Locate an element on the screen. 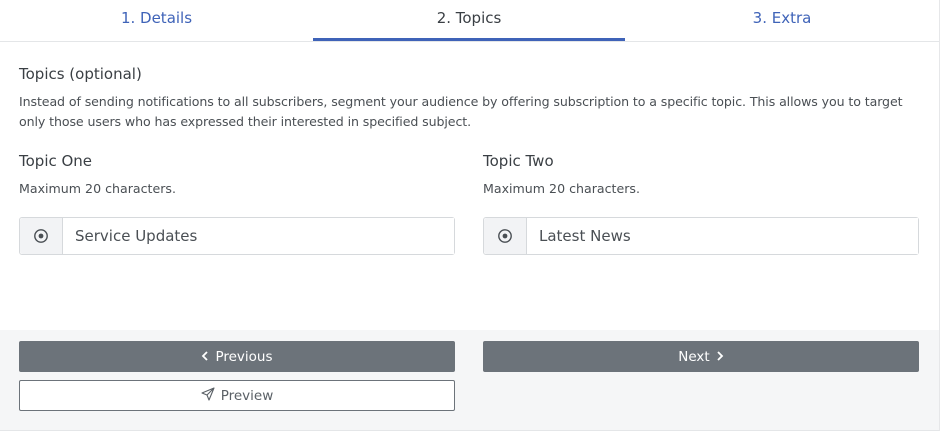  preview-button-label: Preview is located at coordinates (247, 395).